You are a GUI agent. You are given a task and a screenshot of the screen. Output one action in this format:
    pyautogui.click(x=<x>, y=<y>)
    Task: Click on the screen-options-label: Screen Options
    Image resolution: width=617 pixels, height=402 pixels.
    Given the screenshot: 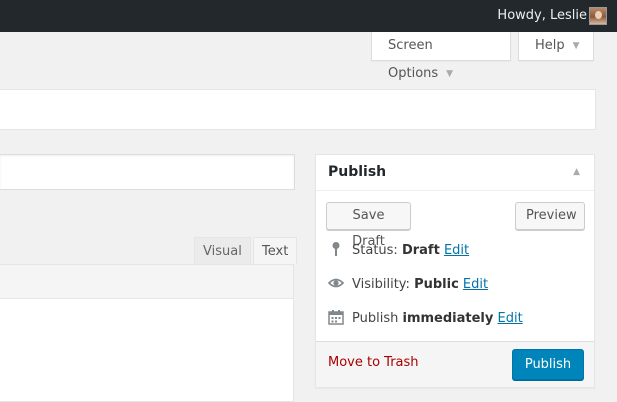 What is the action you would take?
    pyautogui.click(x=413, y=59)
    